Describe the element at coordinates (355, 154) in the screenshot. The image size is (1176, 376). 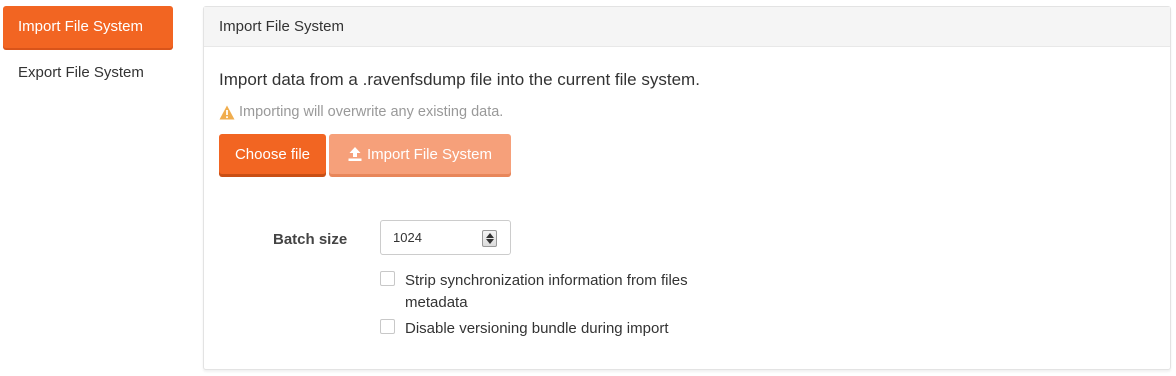
I see `upload-icon` at that location.